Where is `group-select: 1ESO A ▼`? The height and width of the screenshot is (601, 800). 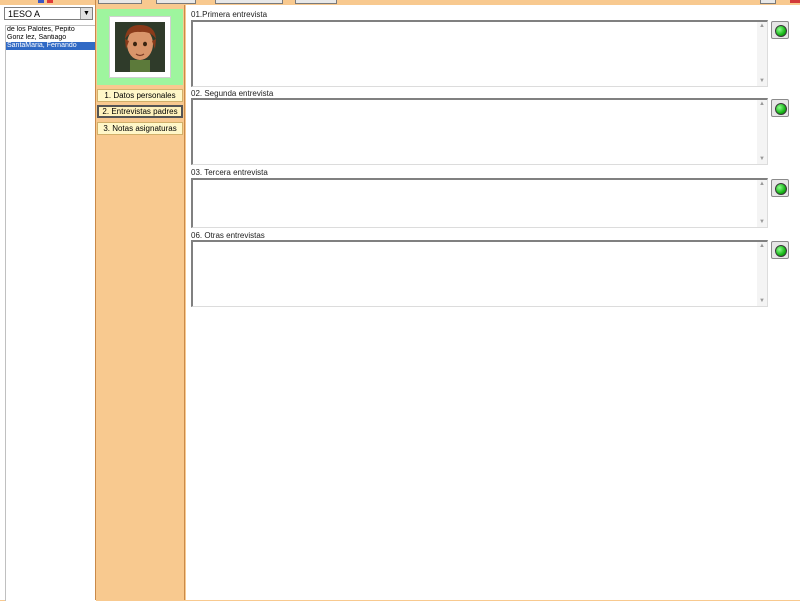 group-select: 1ESO A ▼ is located at coordinates (48, 13).